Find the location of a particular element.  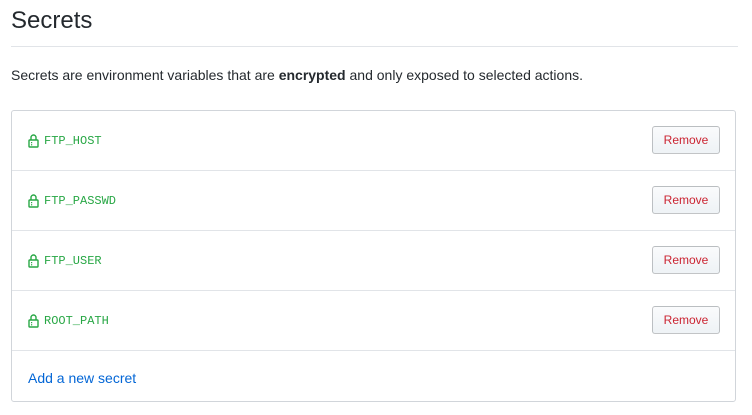

secret-name: FTP_PASSWD is located at coordinates (80, 201).